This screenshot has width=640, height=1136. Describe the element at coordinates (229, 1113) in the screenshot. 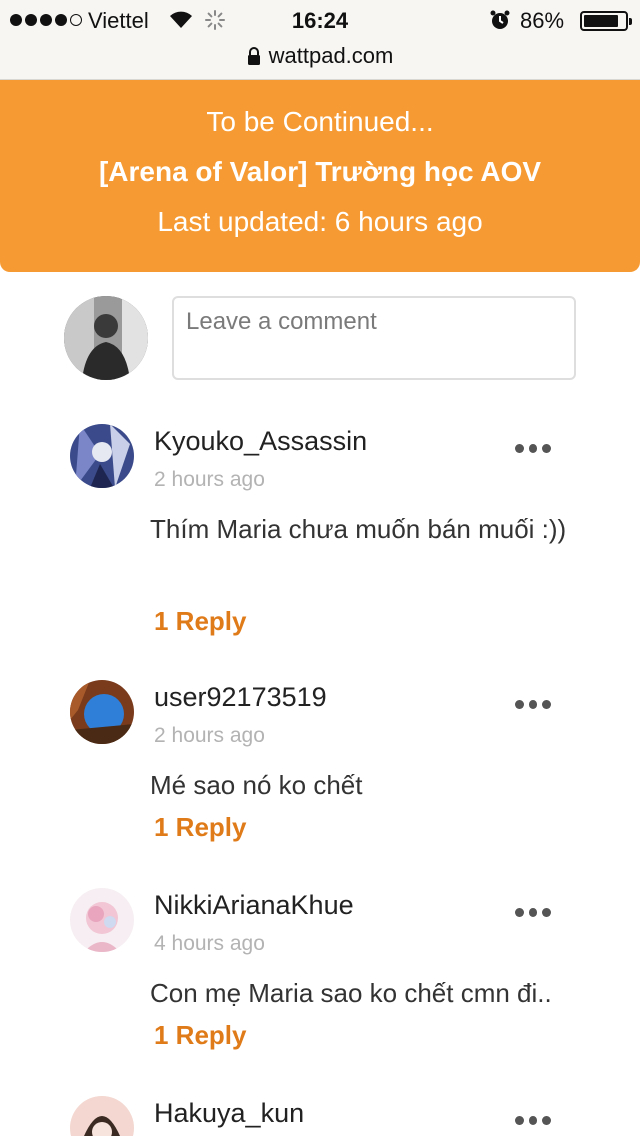

I see `comment-username: Hakuya_kun` at that location.